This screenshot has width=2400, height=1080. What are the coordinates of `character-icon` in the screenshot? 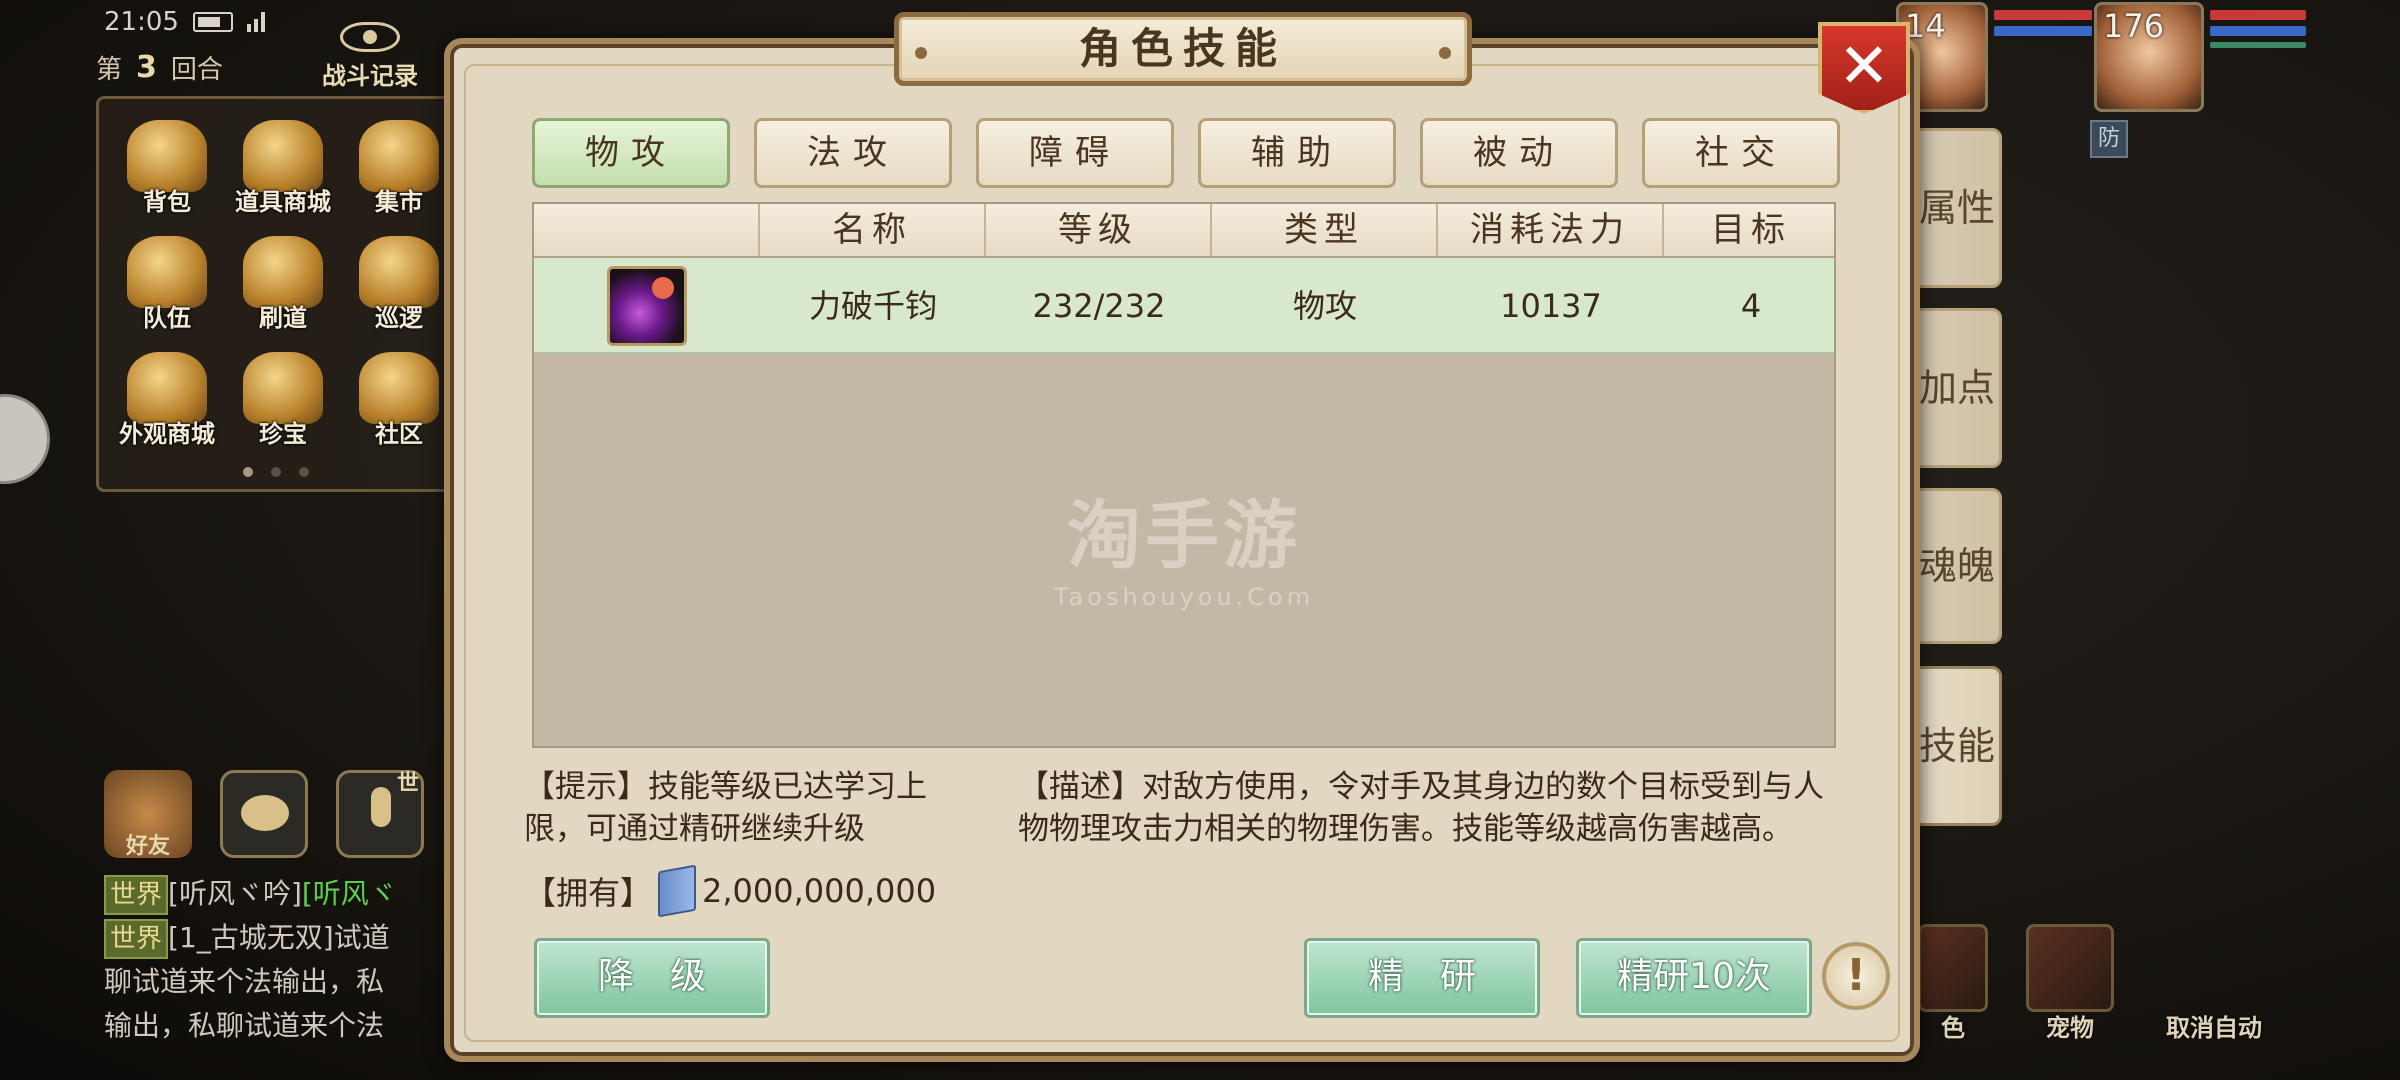 It's located at (1953, 968).